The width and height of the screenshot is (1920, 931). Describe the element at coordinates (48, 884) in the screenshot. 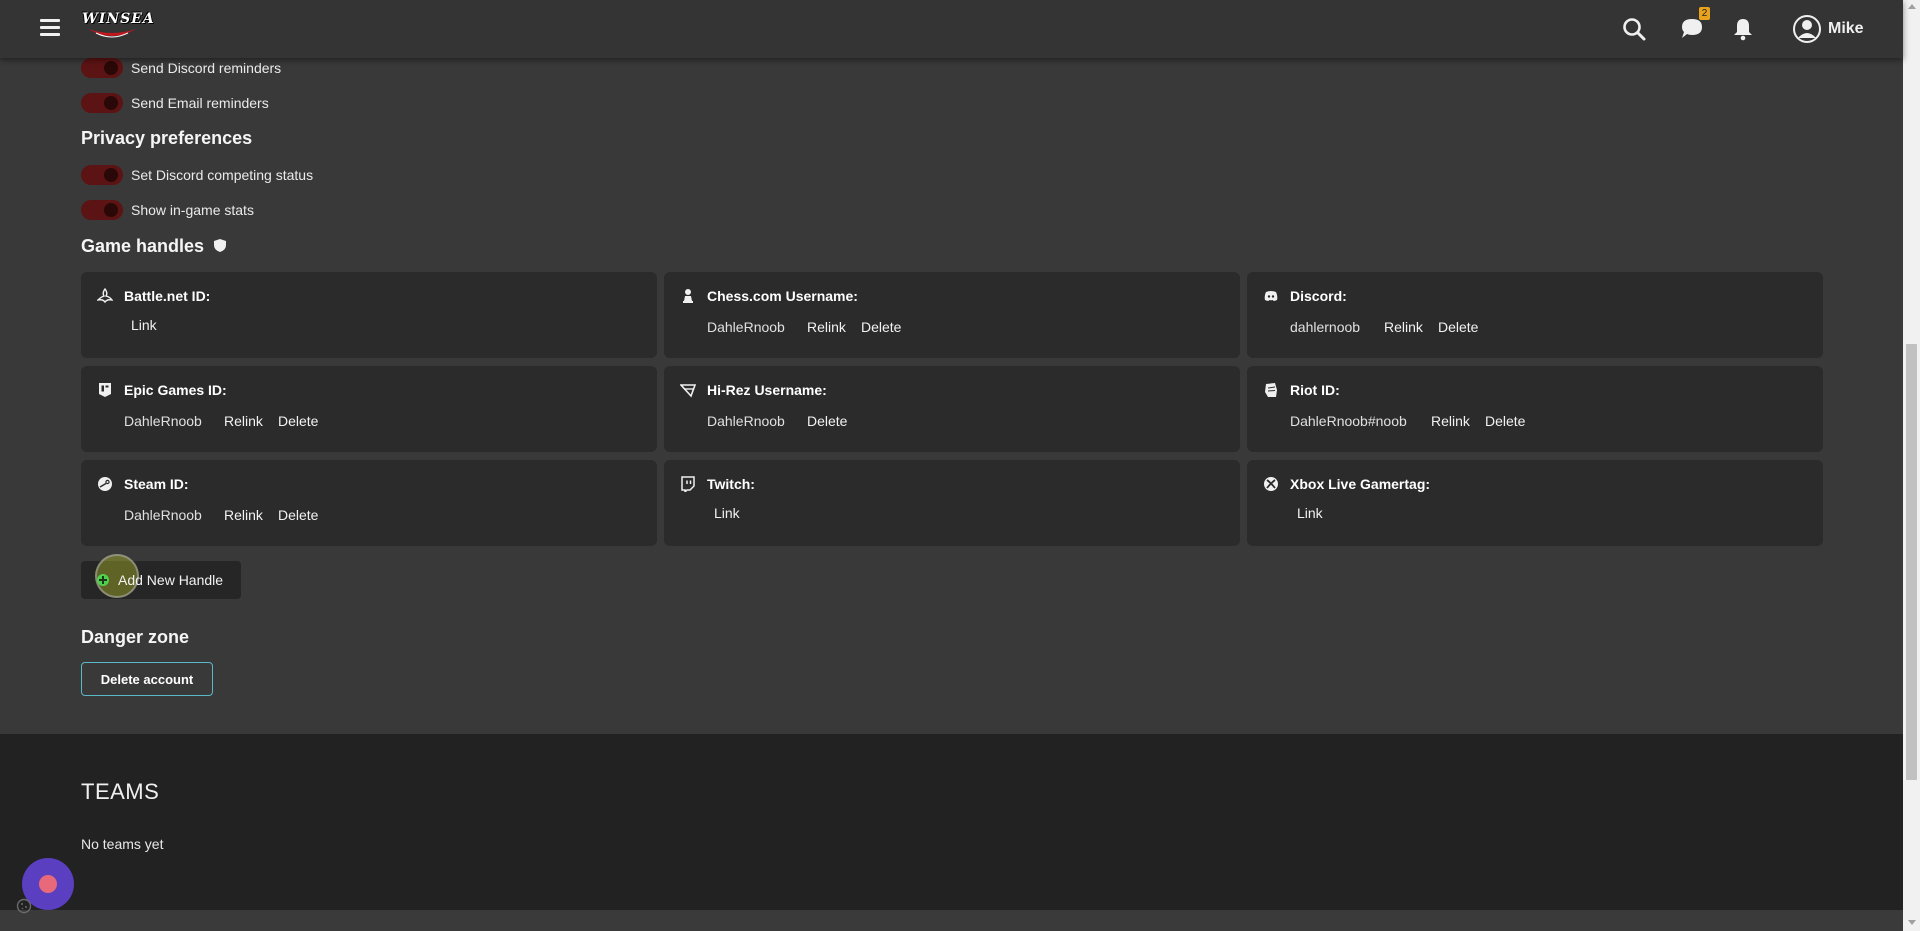

I see `chat-widget-icon` at that location.